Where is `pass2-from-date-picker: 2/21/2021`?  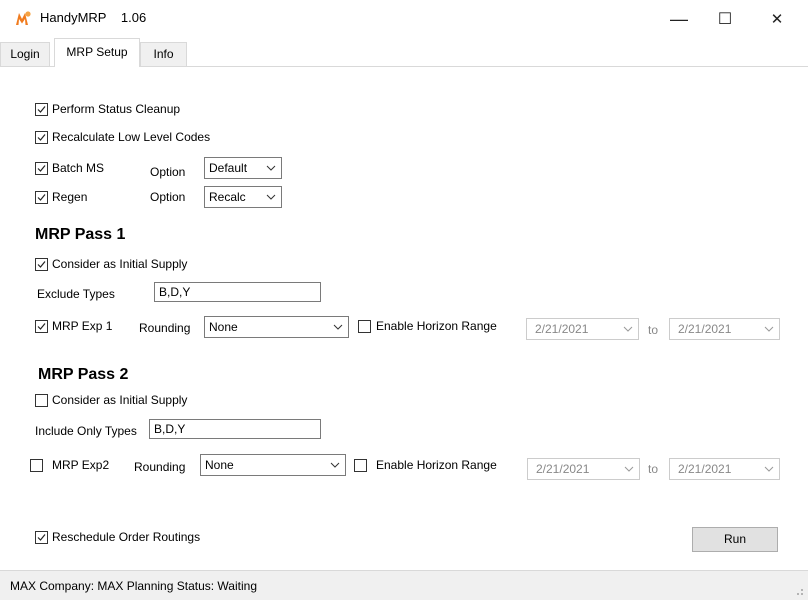
pass2-from-date-picker: 2/21/2021 is located at coordinates (583, 469).